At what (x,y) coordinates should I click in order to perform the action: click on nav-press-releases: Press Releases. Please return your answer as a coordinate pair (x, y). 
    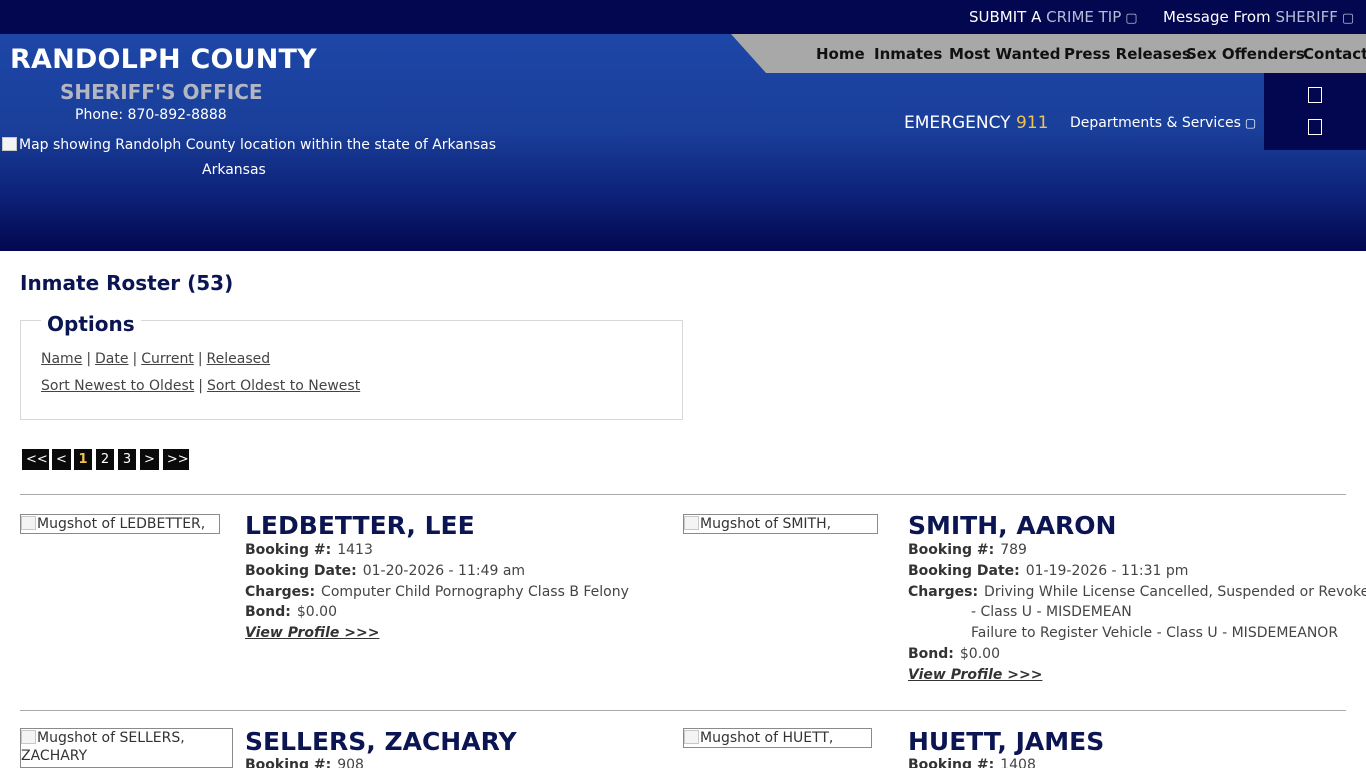
    Looking at the image, I should click on (1127, 54).